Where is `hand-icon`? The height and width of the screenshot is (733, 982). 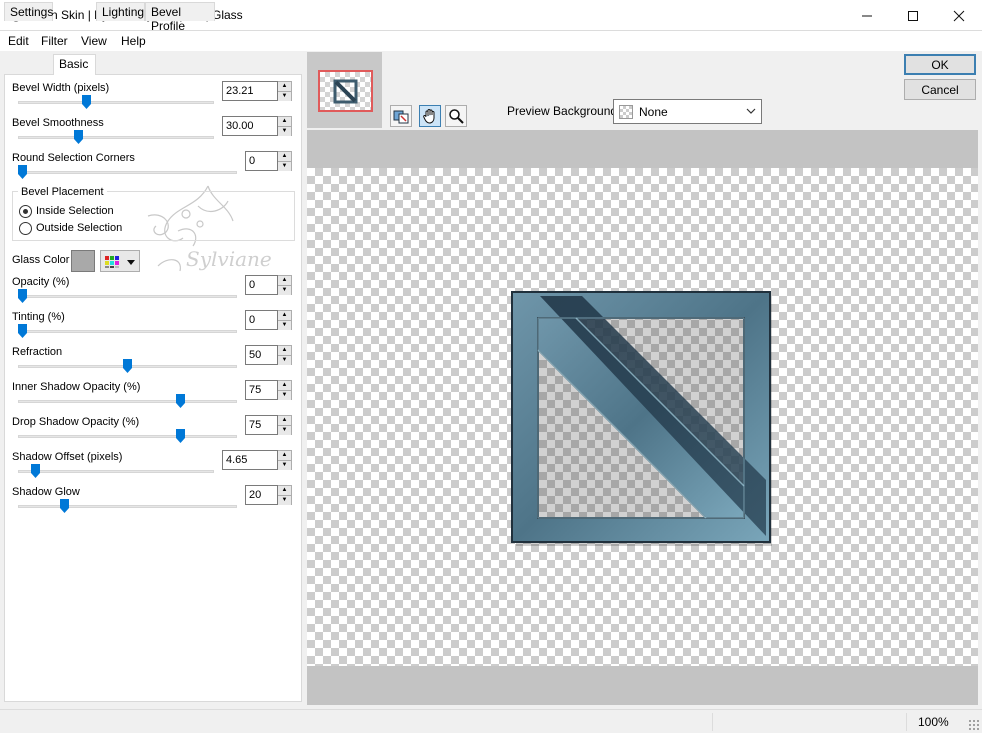
hand-icon is located at coordinates (429, 116).